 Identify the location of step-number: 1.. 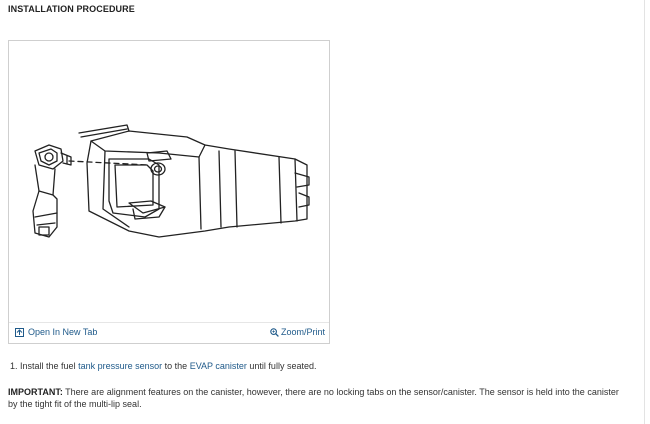
(14, 366).